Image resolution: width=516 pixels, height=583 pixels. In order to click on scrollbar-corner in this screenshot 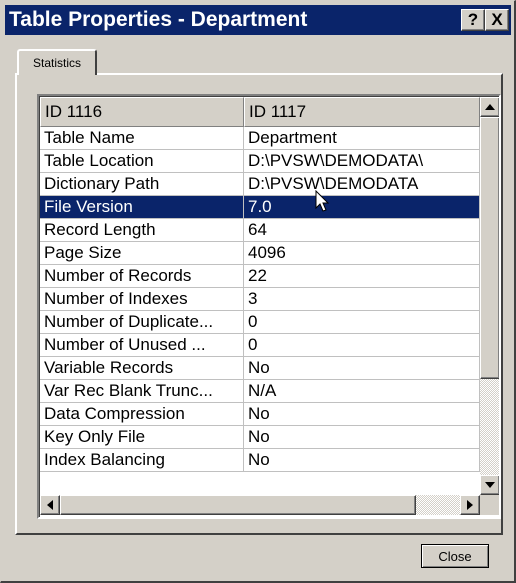, I will do `click(489, 505)`.